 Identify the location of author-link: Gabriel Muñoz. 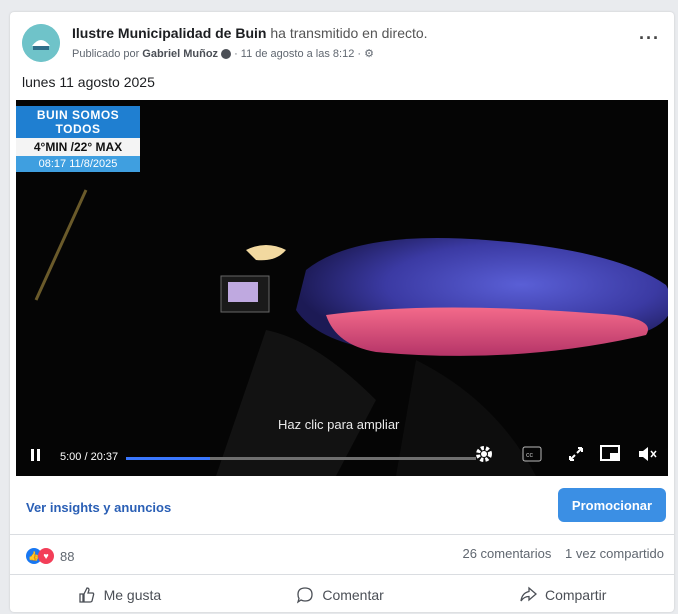
(180, 54).